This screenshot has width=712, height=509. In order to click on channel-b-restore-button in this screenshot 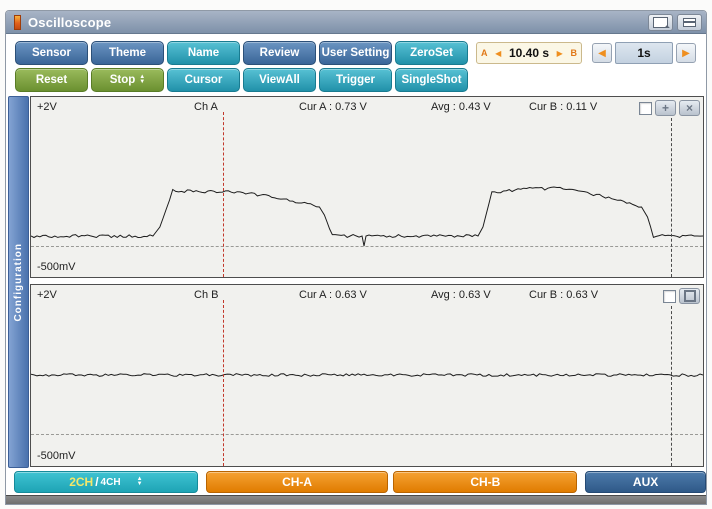, I will do `click(689, 296)`.